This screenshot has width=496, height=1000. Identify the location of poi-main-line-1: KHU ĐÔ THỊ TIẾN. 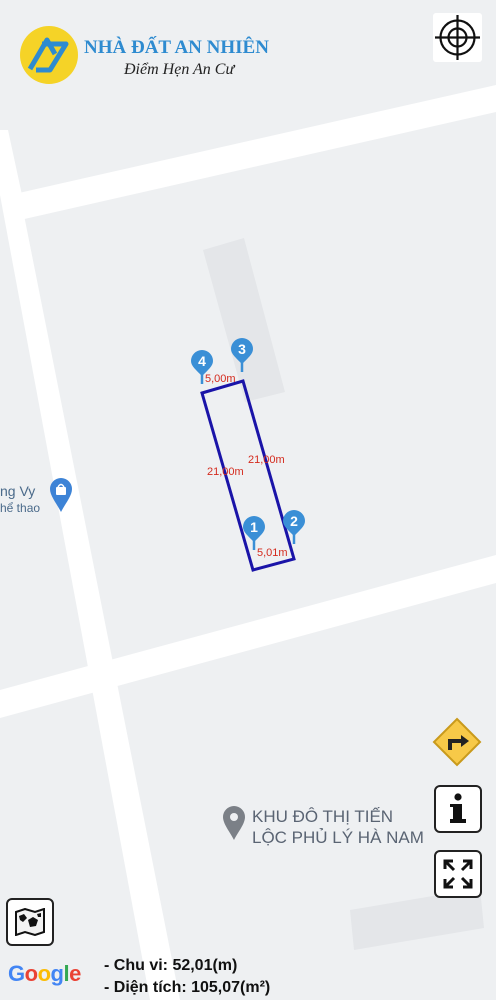
(323, 816).